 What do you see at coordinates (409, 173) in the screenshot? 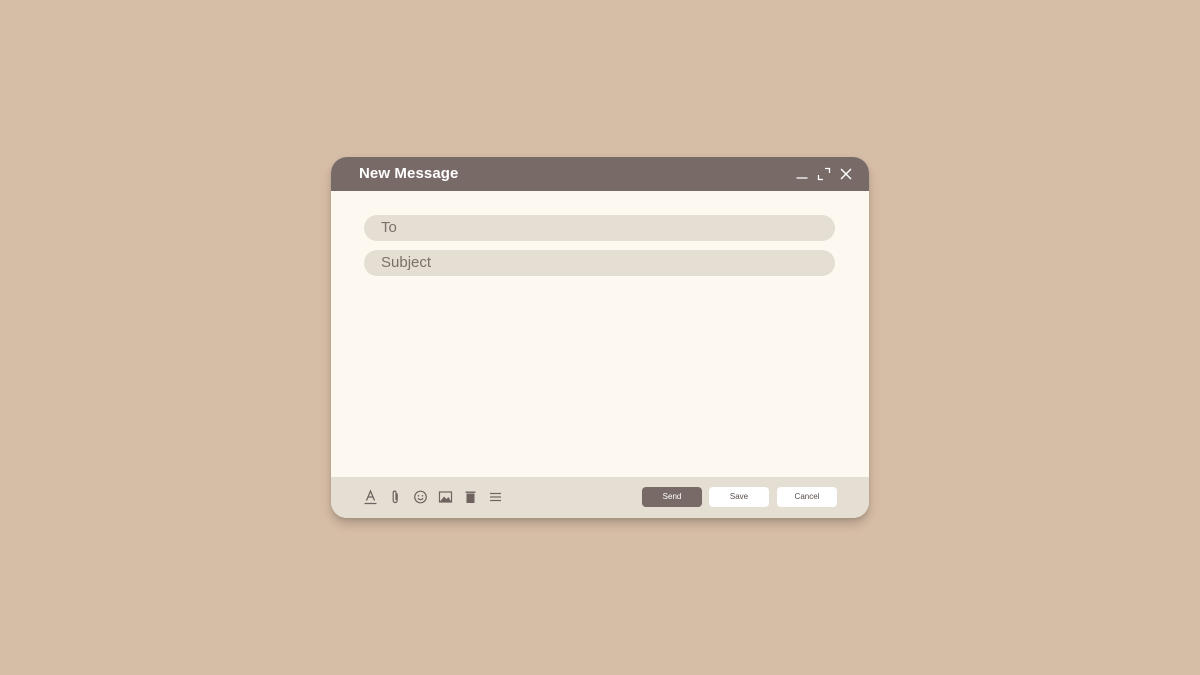
I see `window-title: New Message` at bounding box center [409, 173].